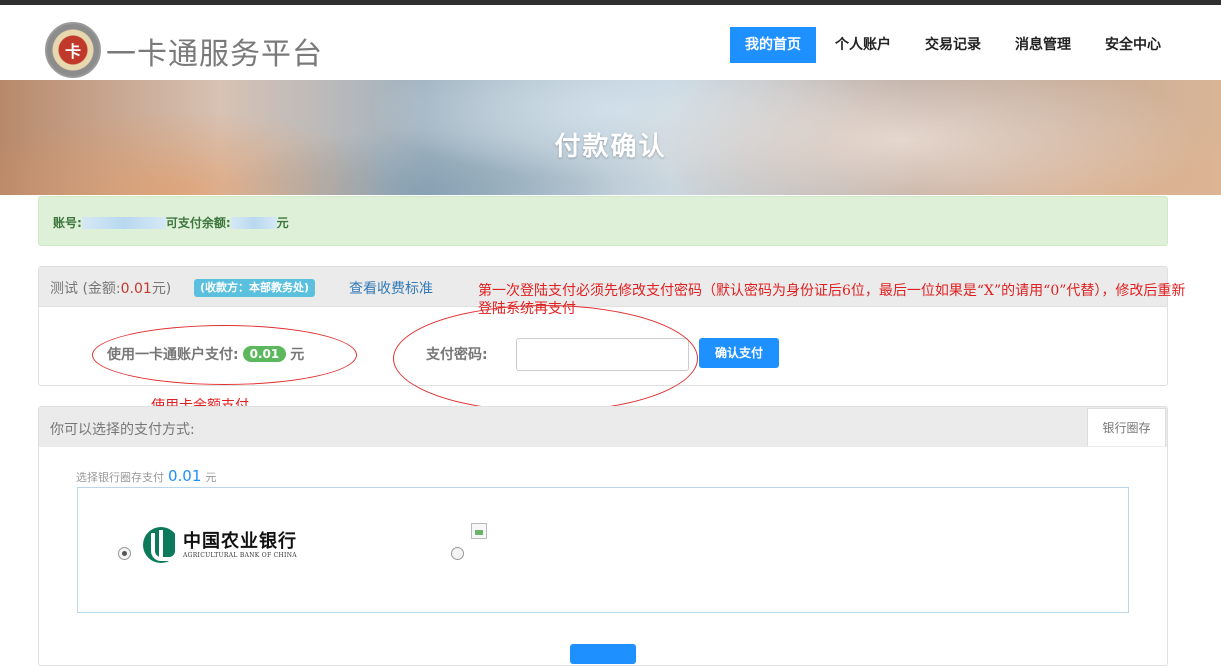 Image resolution: width=1221 pixels, height=666 pixels. What do you see at coordinates (1126, 427) in the screenshot?
I see `tab-bank-transfer: 银行圈存` at bounding box center [1126, 427].